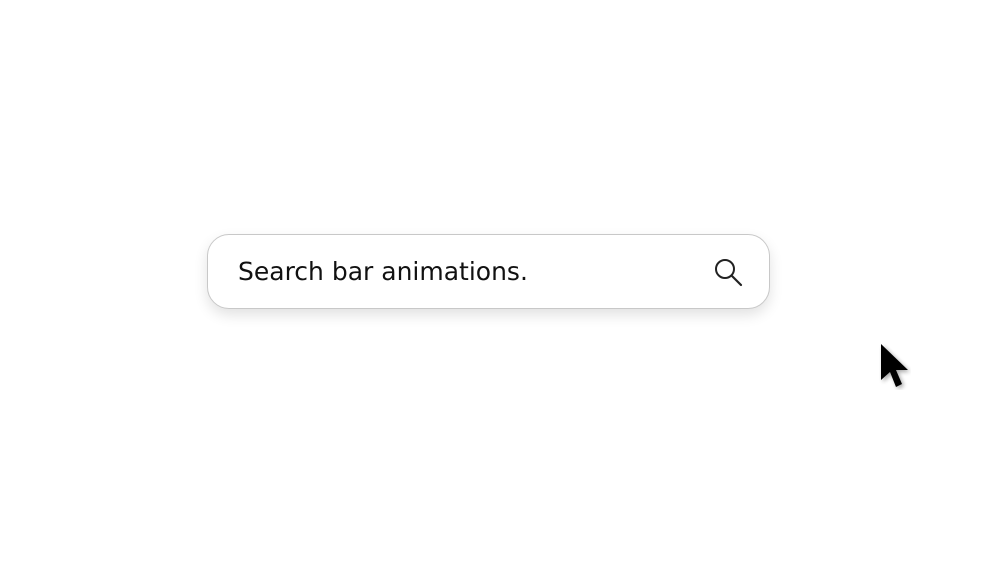 The height and width of the screenshot is (563, 1000). What do you see at coordinates (728, 271) in the screenshot?
I see `search-icon` at bounding box center [728, 271].